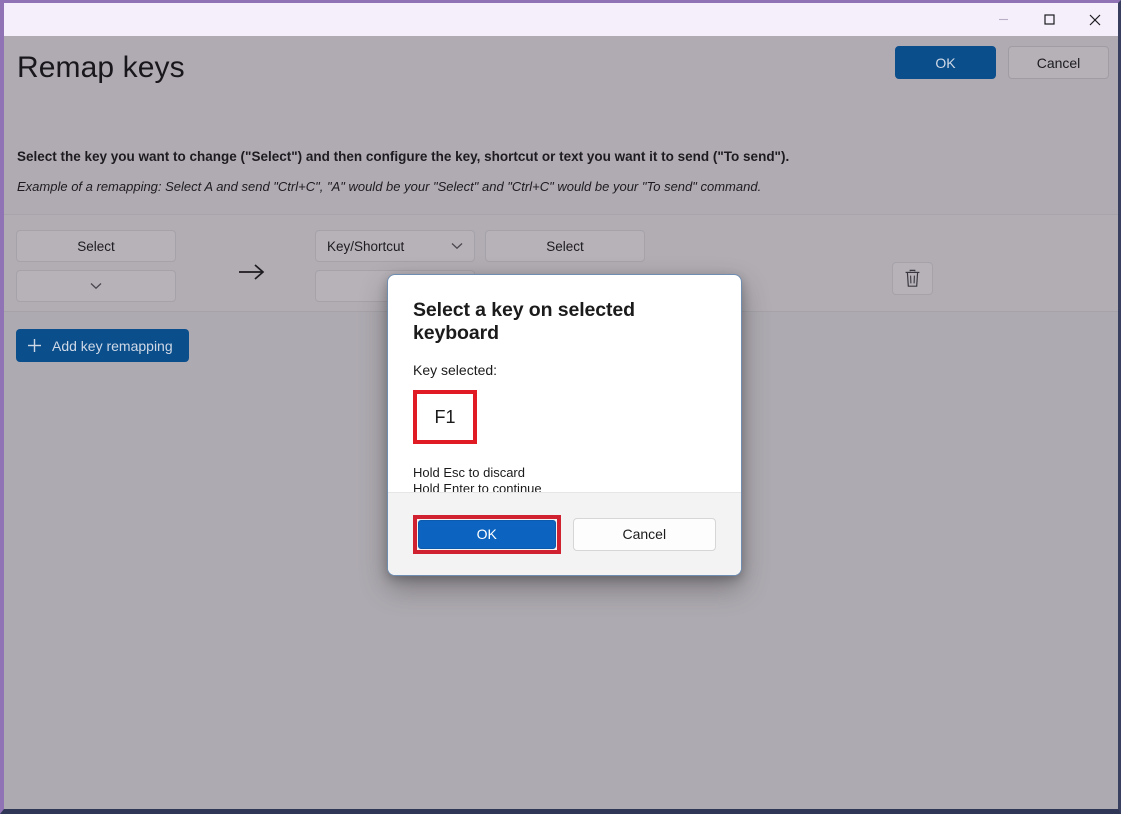 This screenshot has height=814, width=1121. I want to click on cancel-button: Cancel, so click(1058, 62).